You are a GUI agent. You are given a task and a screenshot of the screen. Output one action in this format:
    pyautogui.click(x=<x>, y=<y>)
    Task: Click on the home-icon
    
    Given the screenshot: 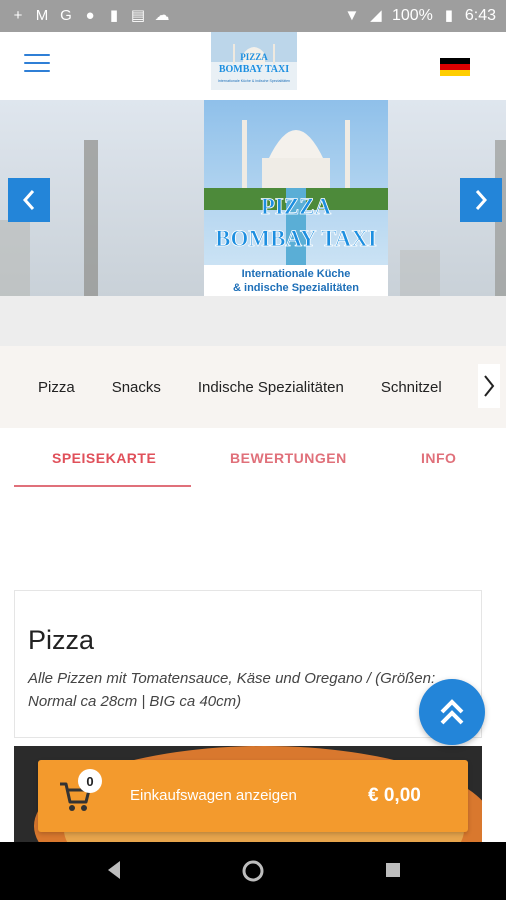 What is the action you would take?
    pyautogui.click(x=253, y=871)
    